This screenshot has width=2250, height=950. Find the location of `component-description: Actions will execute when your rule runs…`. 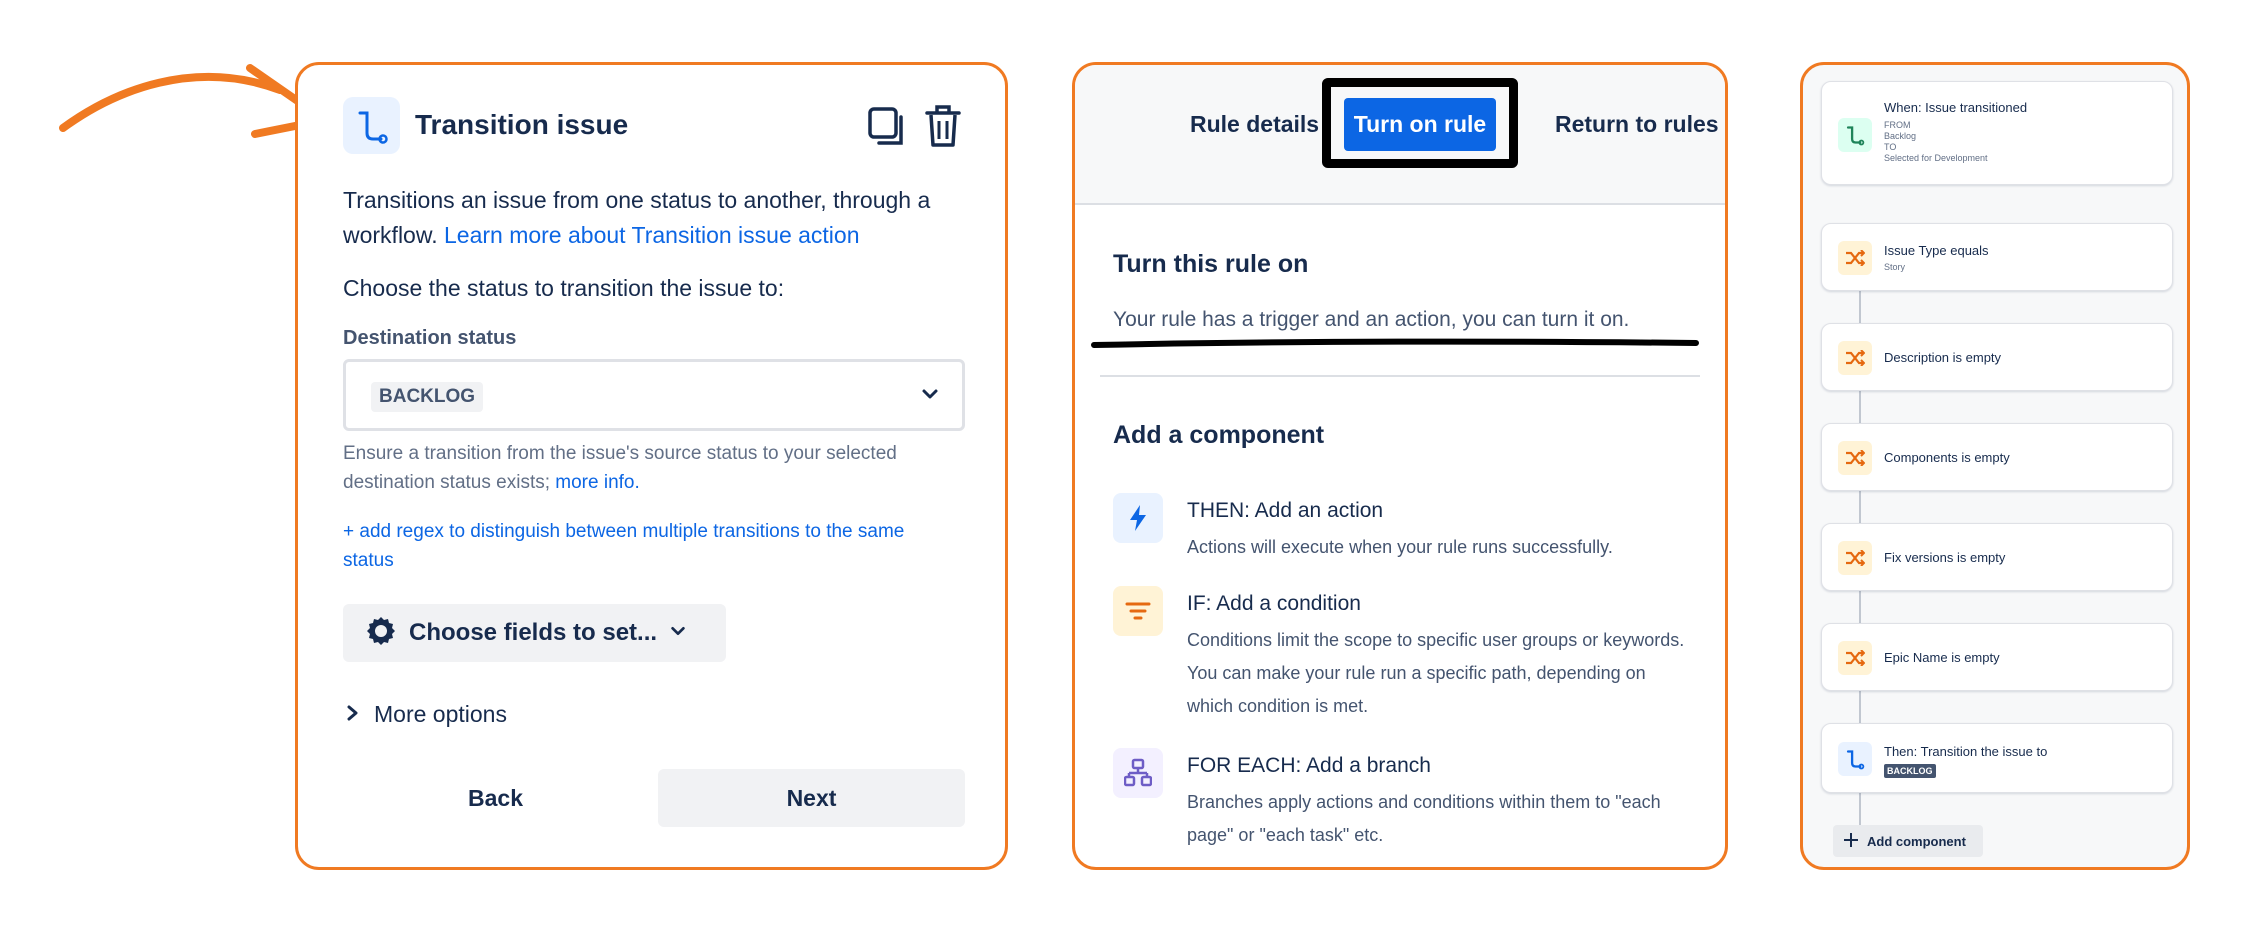

component-description: Actions will execute when your rule runs… is located at coordinates (1400, 547).